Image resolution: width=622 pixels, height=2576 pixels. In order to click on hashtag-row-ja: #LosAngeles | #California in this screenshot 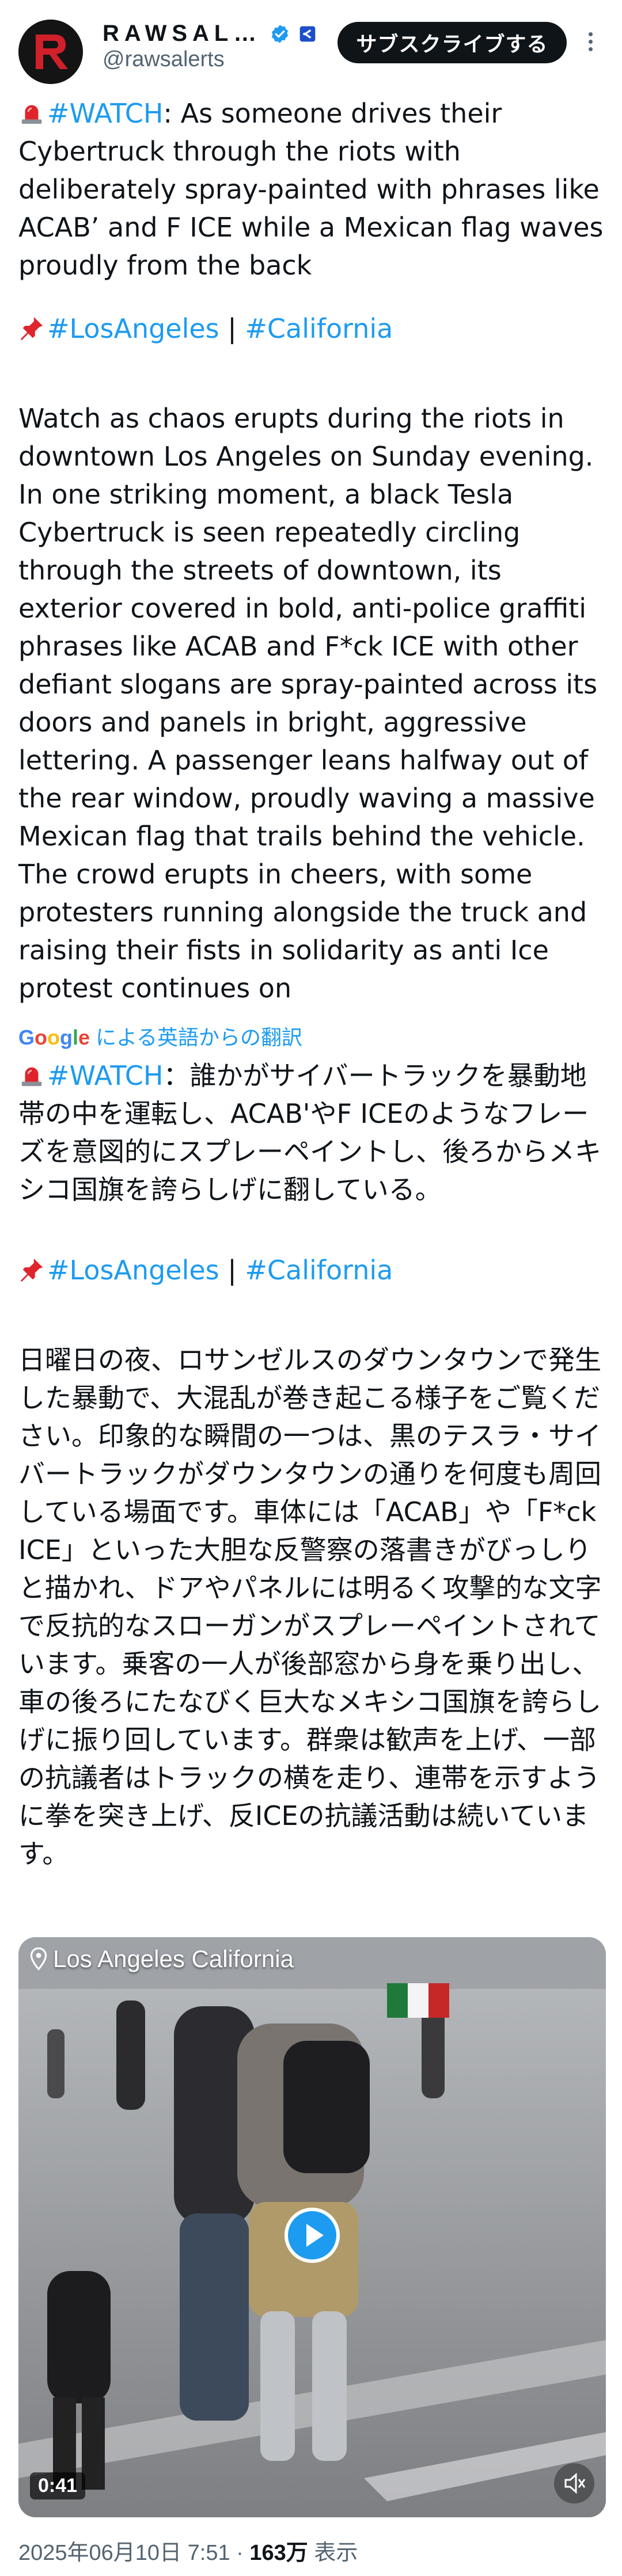, I will do `click(312, 1270)`.